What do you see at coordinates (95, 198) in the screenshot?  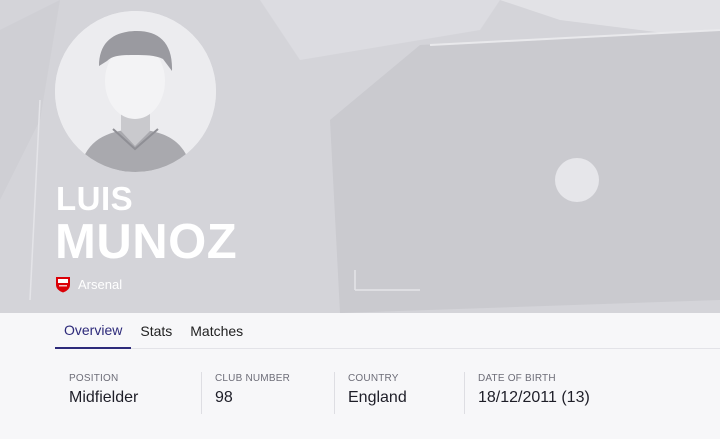 I see `player-first-name: LUIS` at bounding box center [95, 198].